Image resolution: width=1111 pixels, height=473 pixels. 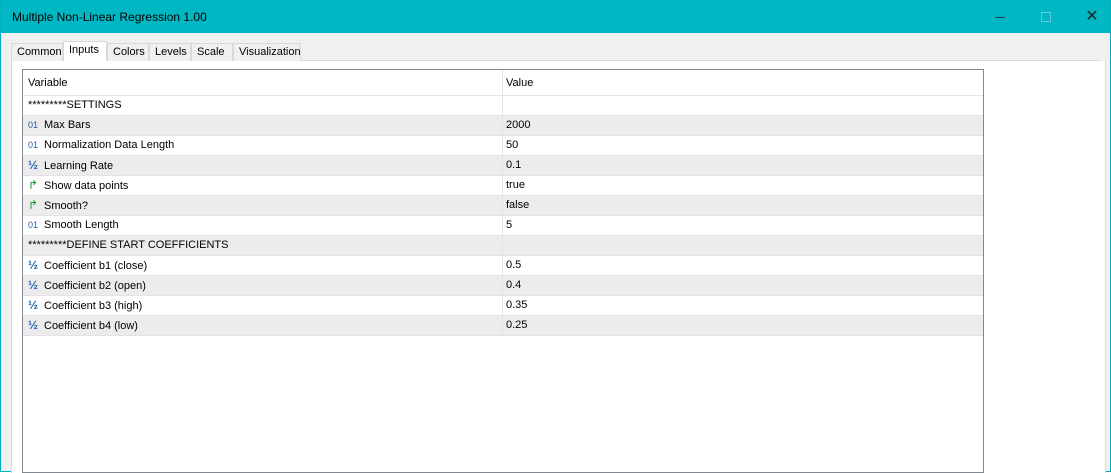 What do you see at coordinates (555, 17) in the screenshot?
I see `title-bar: Multiple Non-Linear Regression 1.00 ✕` at bounding box center [555, 17].